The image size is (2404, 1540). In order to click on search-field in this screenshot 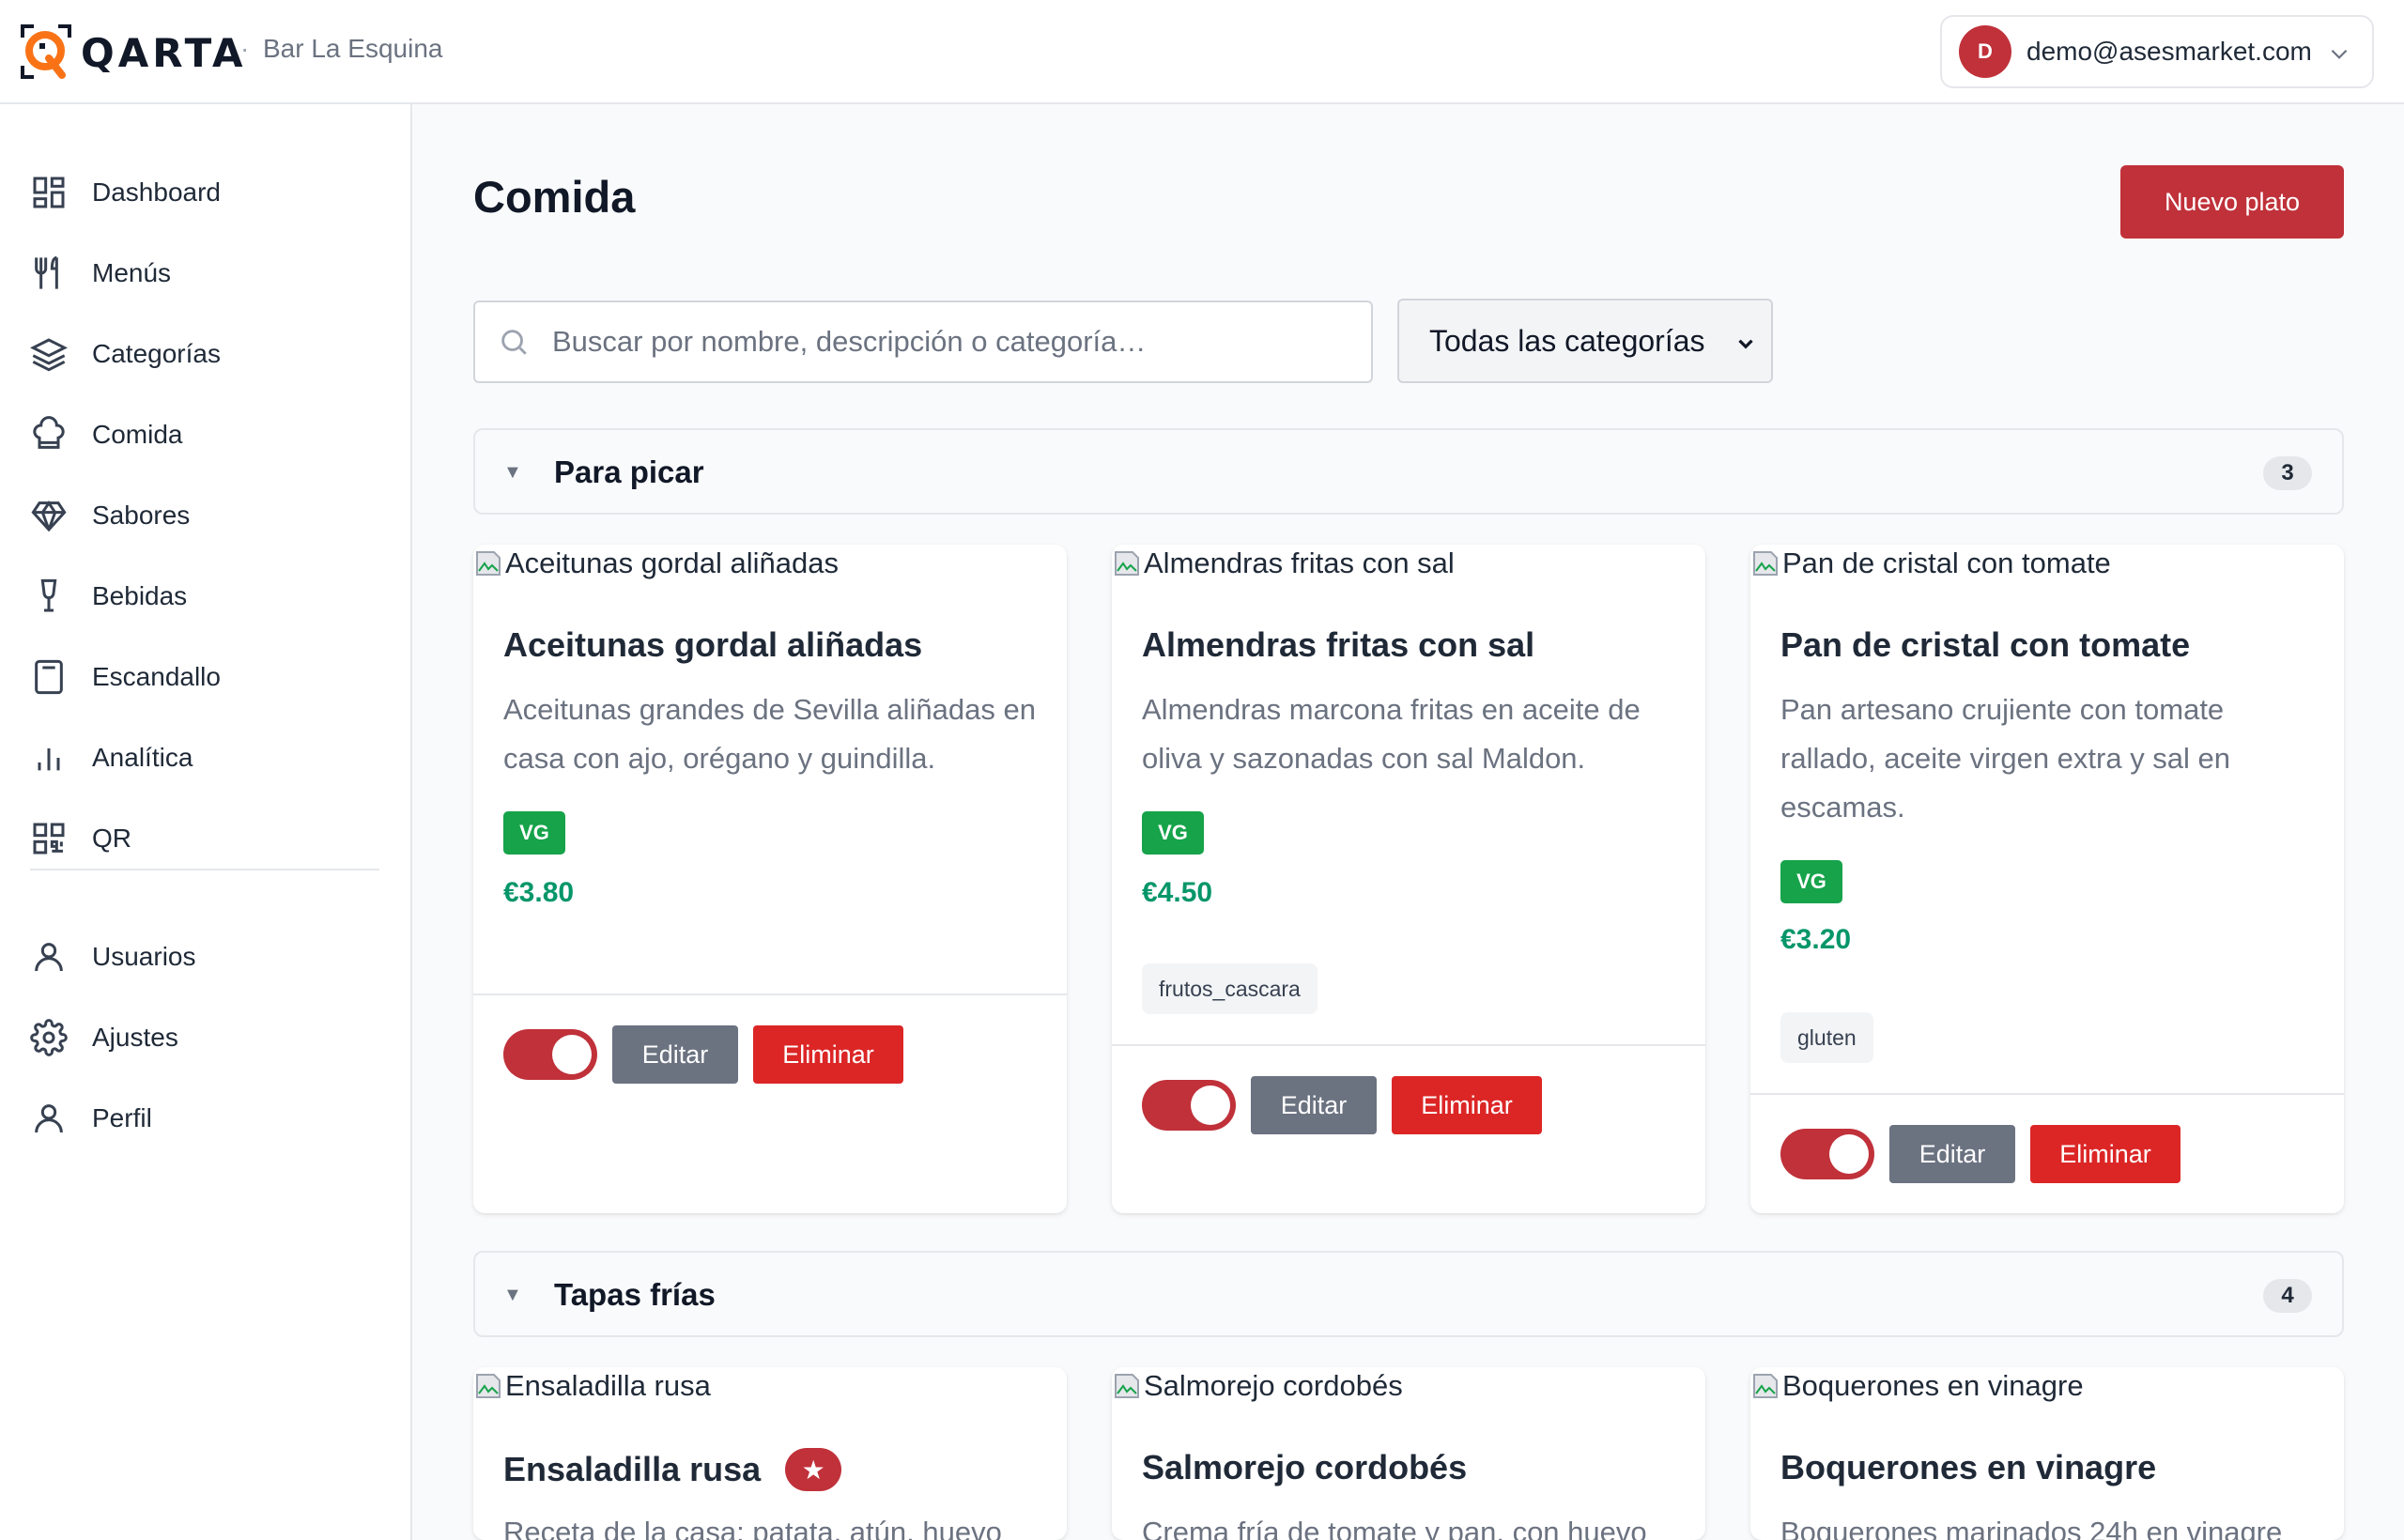, I will do `click(923, 341)`.